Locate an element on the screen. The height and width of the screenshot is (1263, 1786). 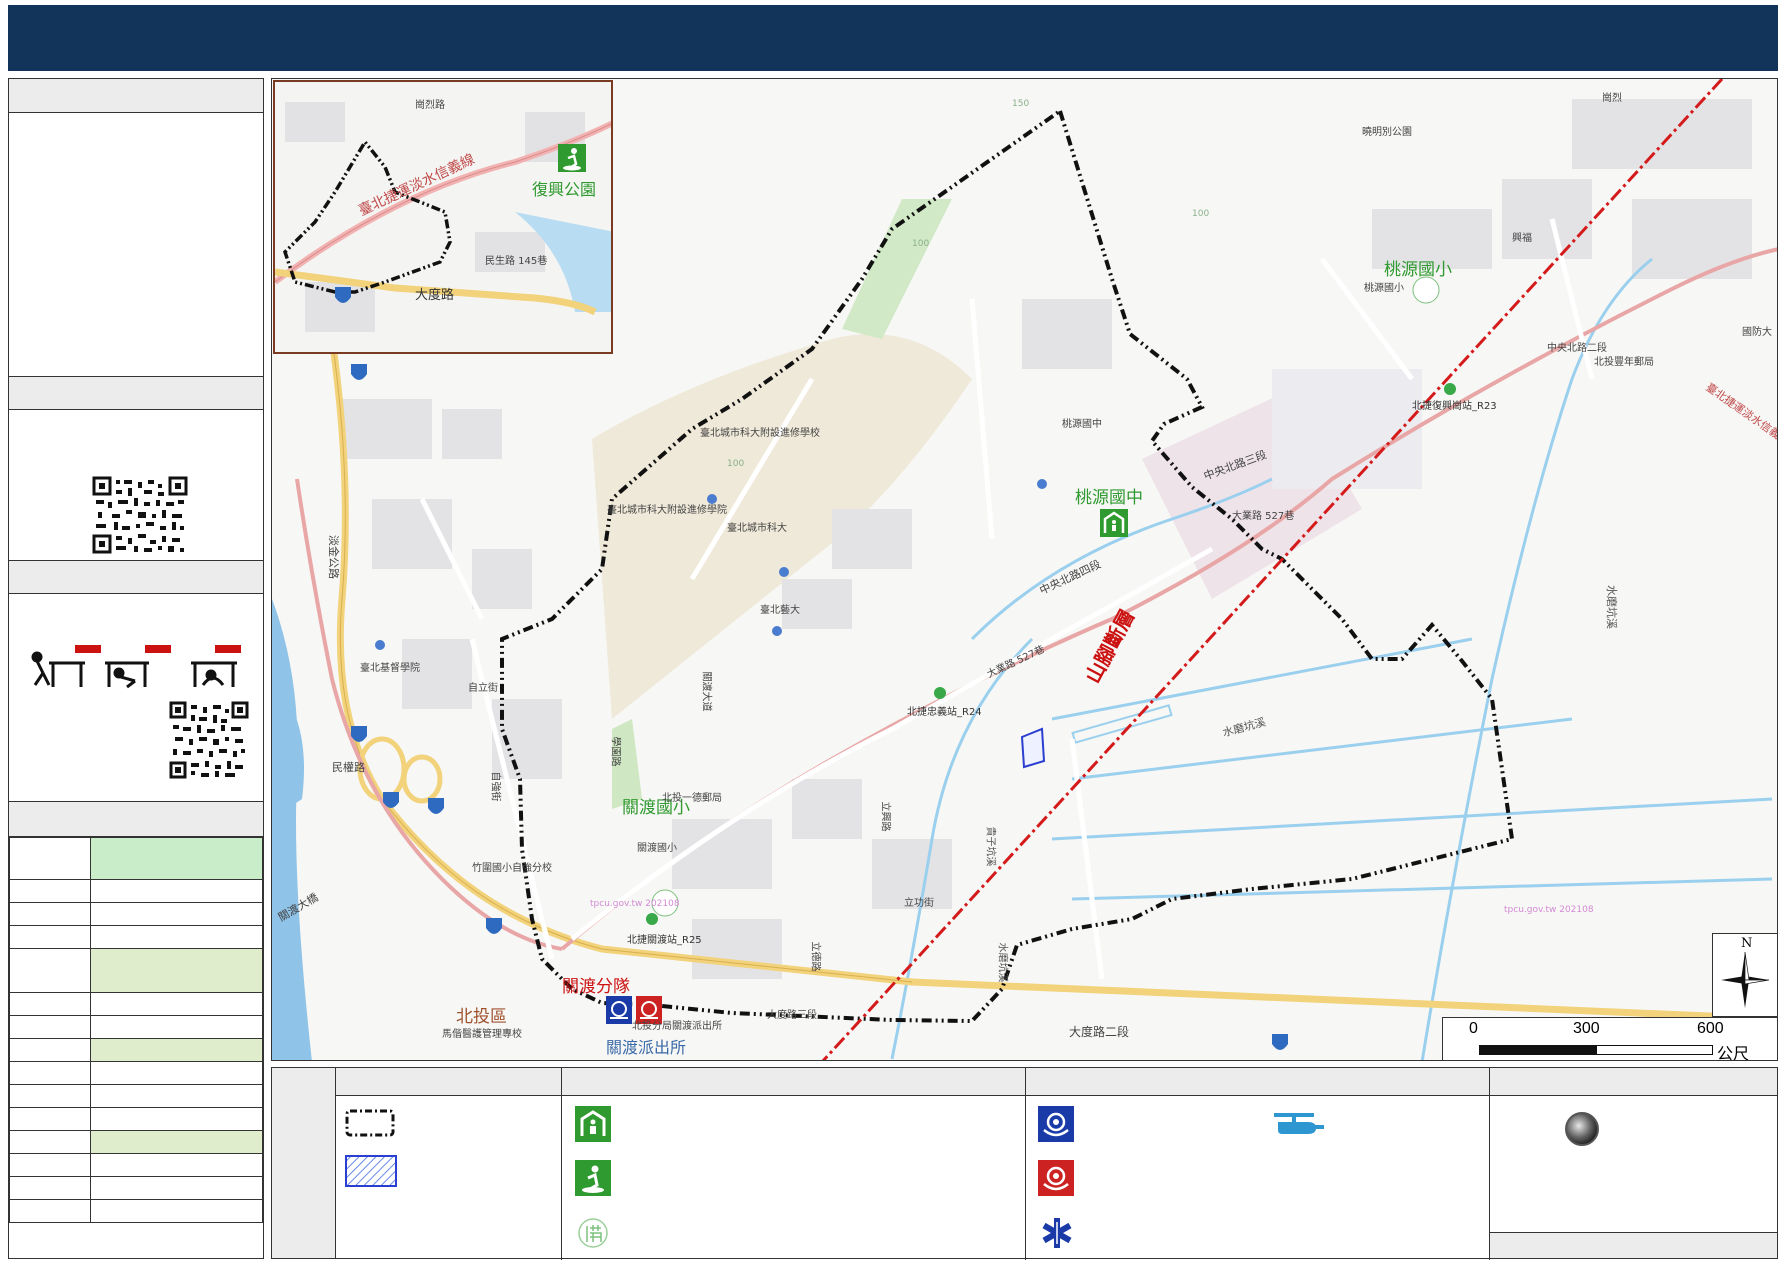
park-label: 曉明別公園 is located at coordinates (1387, 132).